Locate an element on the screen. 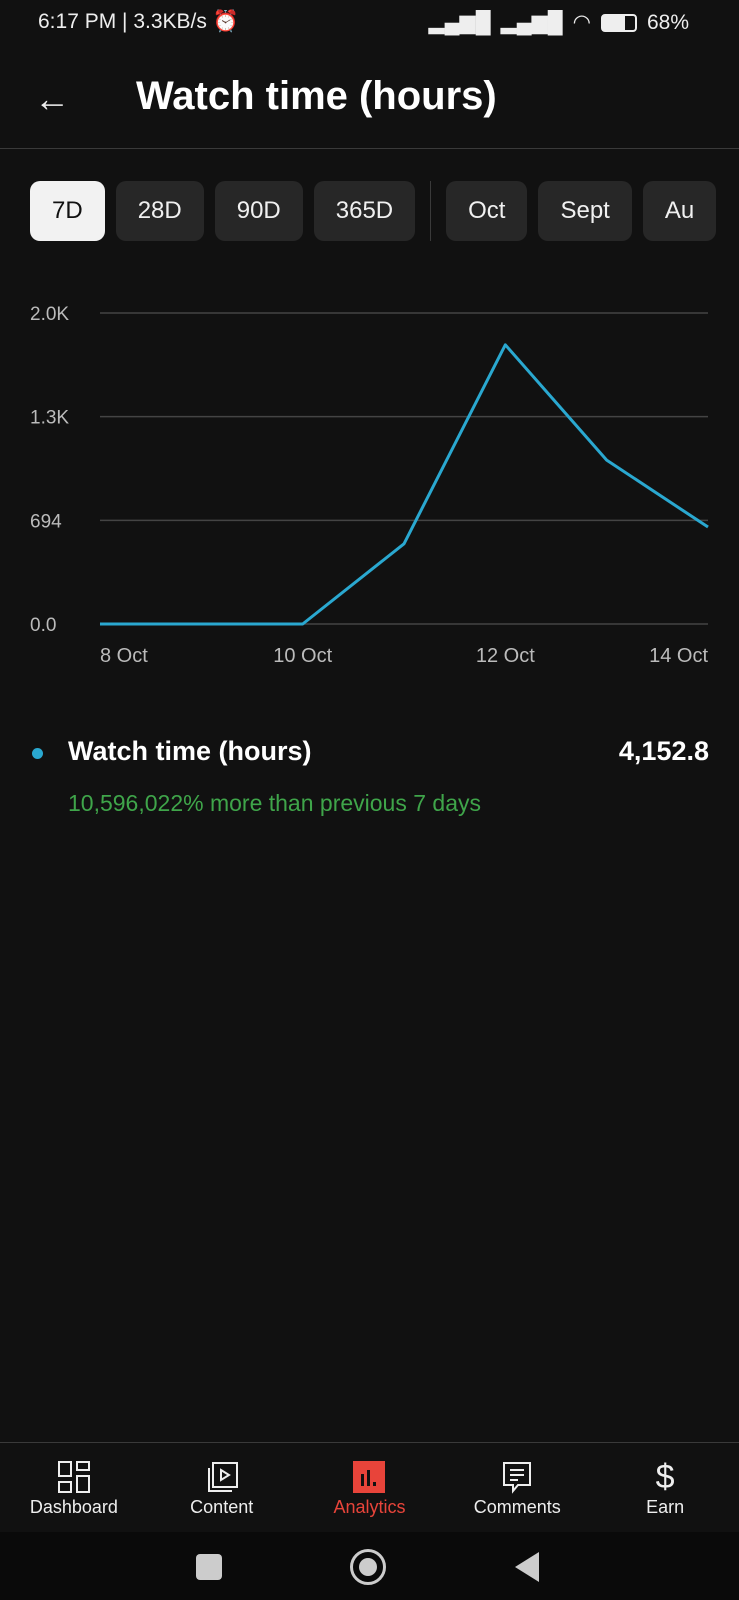  x-tick-label: 10 Oct is located at coordinates (302, 656).